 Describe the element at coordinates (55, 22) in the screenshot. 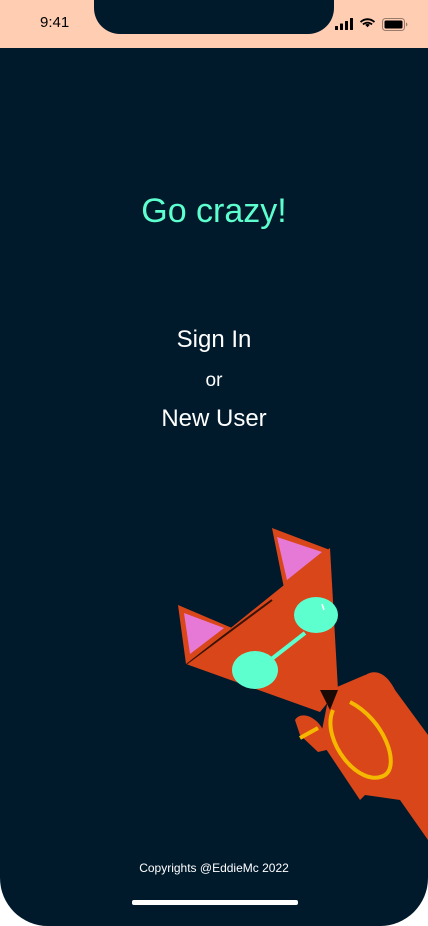

I see `status-time: 9:41` at that location.